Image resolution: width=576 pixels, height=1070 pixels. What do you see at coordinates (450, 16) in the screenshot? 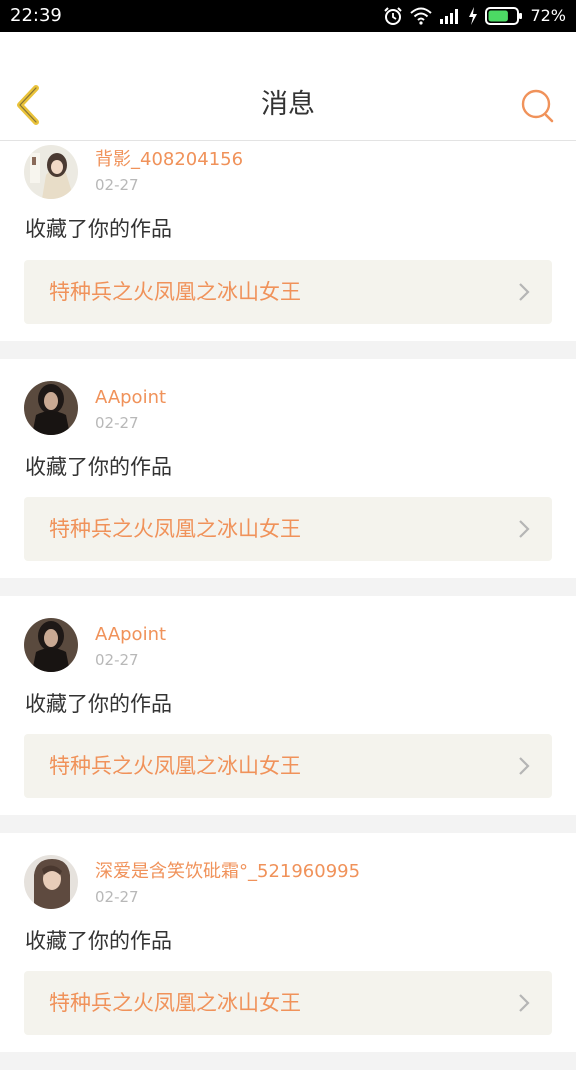
I see `signal-icon` at bounding box center [450, 16].